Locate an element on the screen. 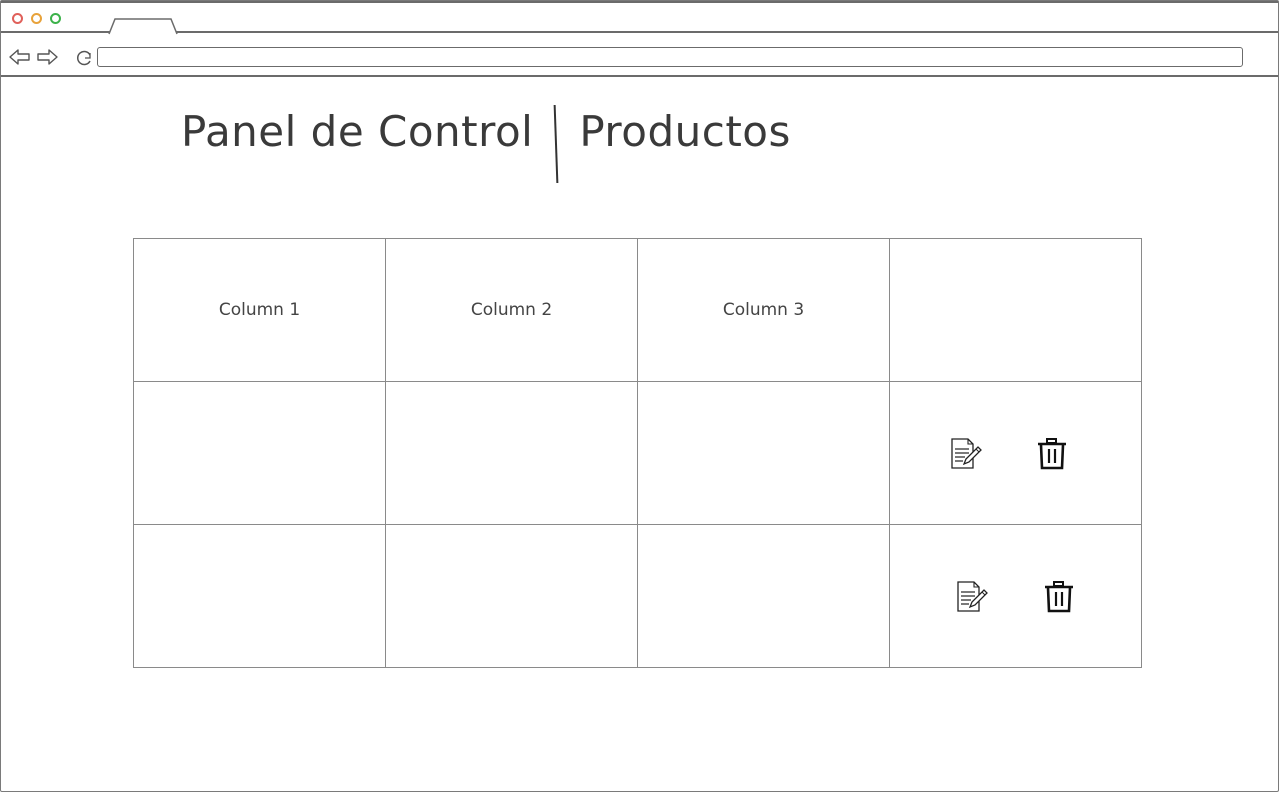 The image size is (1279, 792). title-divider is located at coordinates (556, 144).